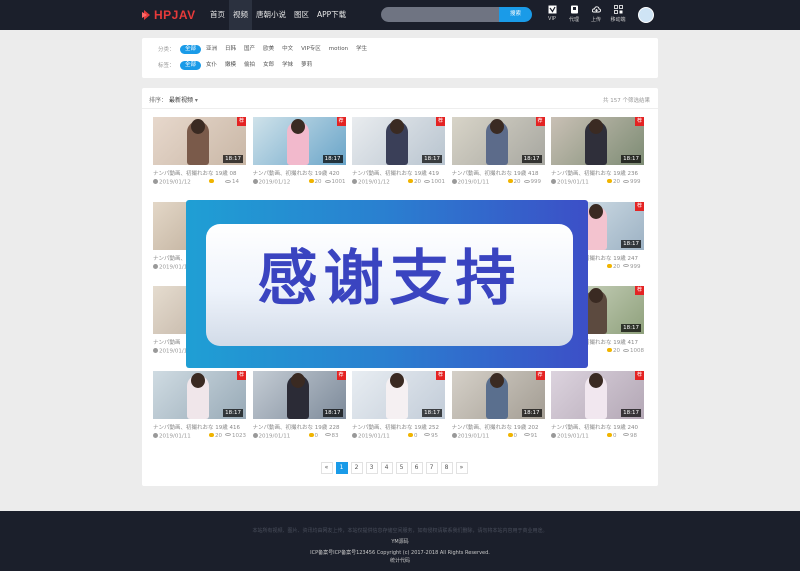 The width and height of the screenshot is (800, 571). I want to click on tag-filter-row: 标签： 全部 女仆 嫩模 偷拍 女郎 学妹 萝莉, so click(237, 65).